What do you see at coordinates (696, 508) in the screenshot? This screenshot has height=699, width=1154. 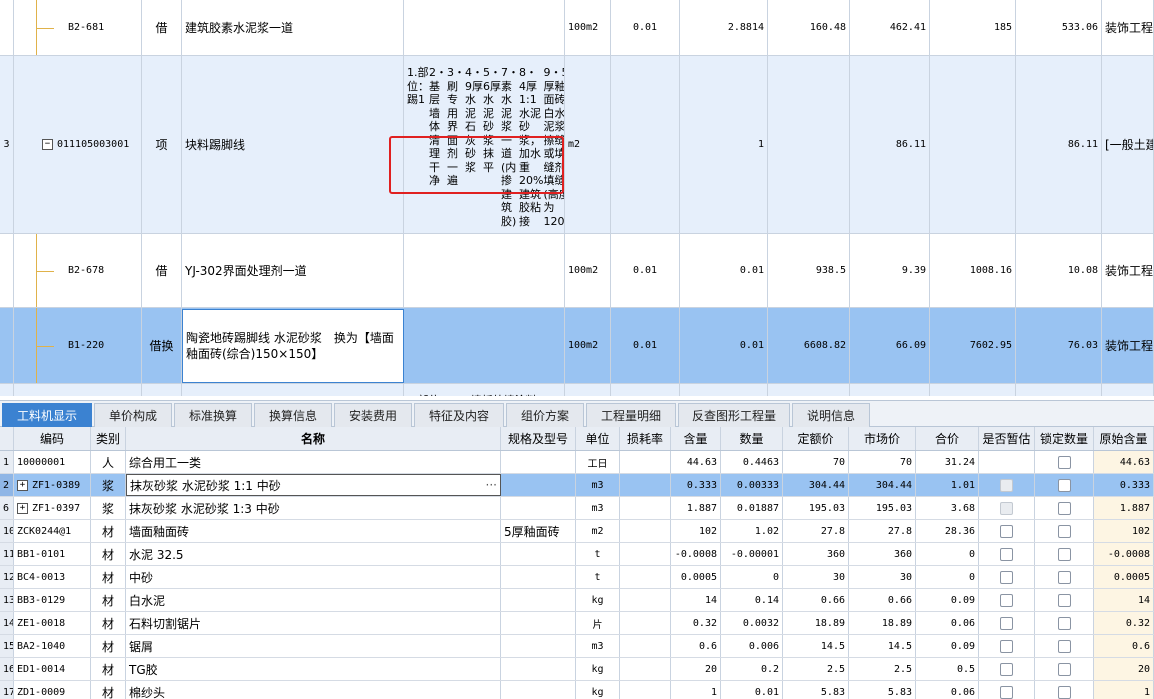 I see `resource-content-cell: 1.887` at bounding box center [696, 508].